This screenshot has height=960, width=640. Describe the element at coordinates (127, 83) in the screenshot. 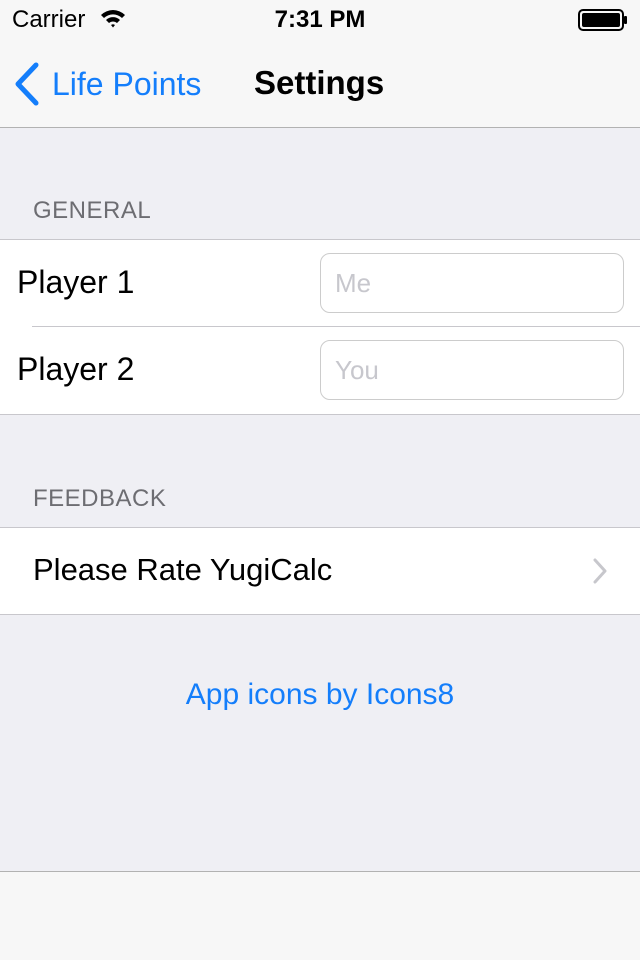

I see `back-button-label: Life Points` at that location.